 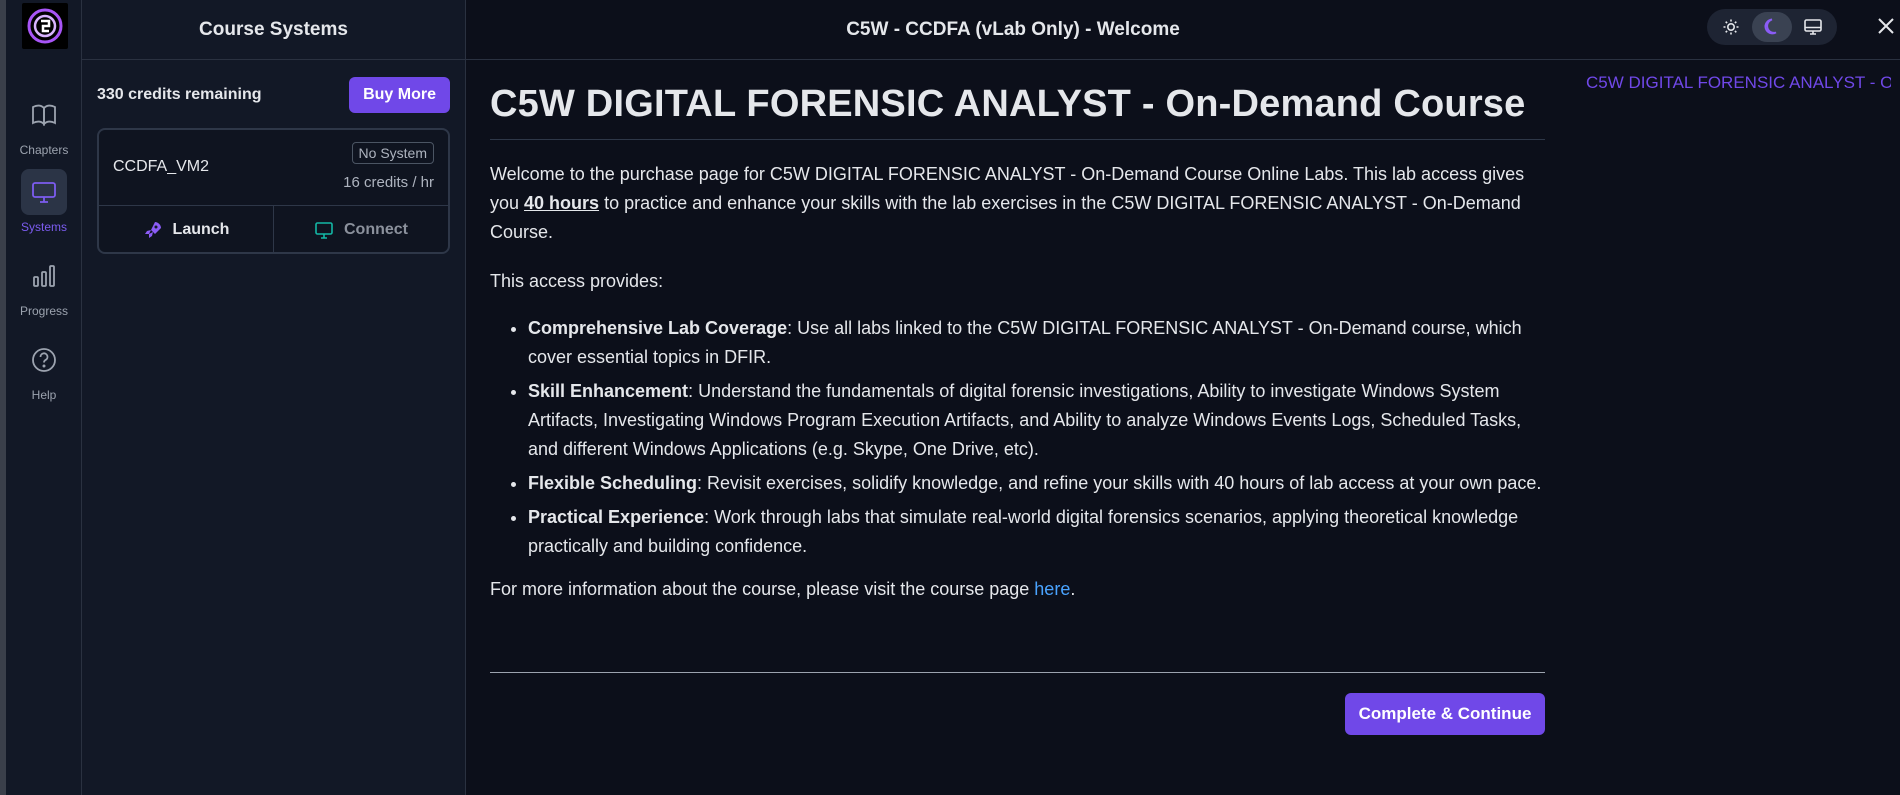 I want to click on content-divider, so click(x=1017, y=672).